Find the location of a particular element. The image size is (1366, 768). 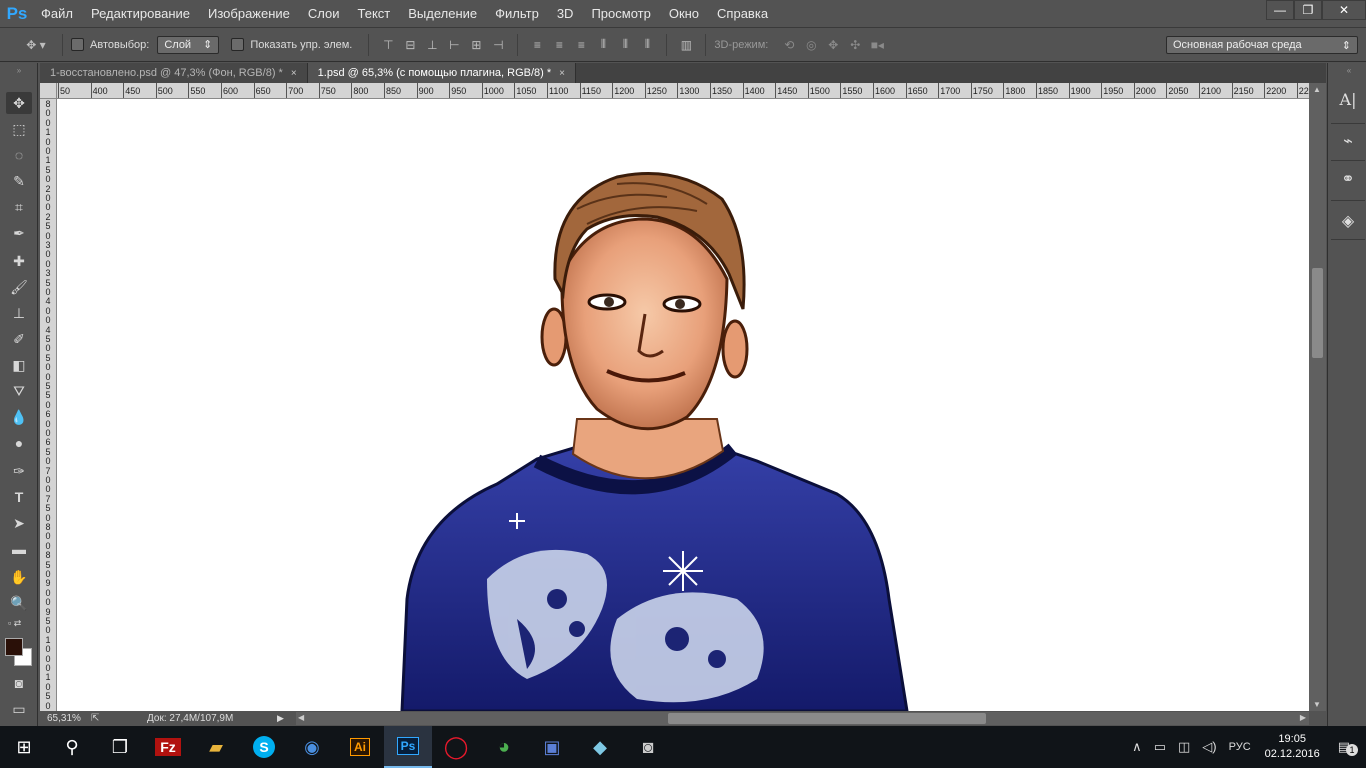

quick-select-tool-icon: ✎ is located at coordinates (19, 181).